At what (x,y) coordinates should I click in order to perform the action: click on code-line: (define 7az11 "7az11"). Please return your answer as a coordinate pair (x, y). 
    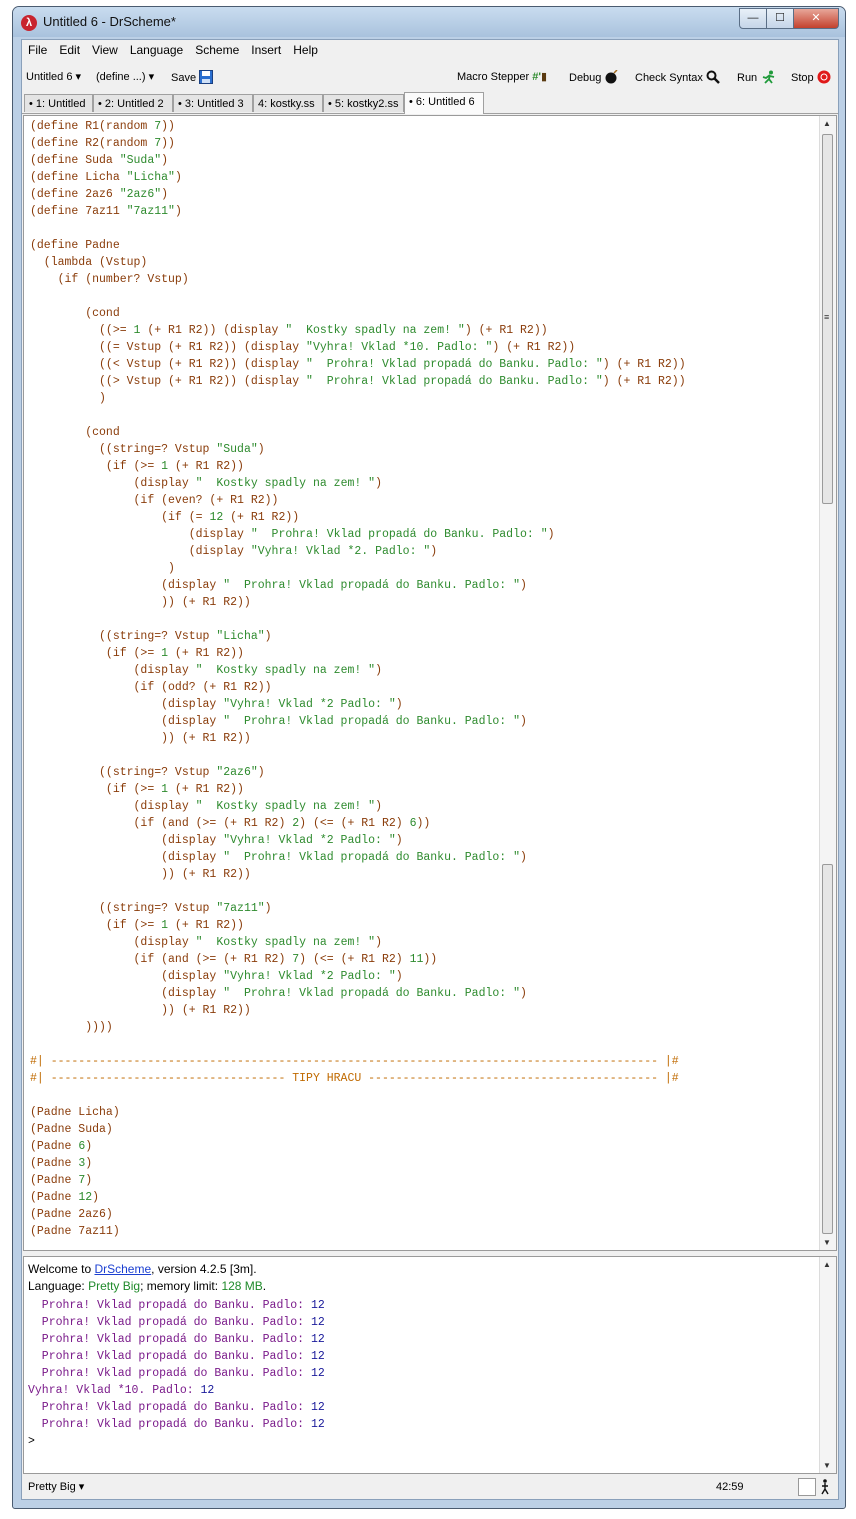
    Looking at the image, I should click on (106, 211).